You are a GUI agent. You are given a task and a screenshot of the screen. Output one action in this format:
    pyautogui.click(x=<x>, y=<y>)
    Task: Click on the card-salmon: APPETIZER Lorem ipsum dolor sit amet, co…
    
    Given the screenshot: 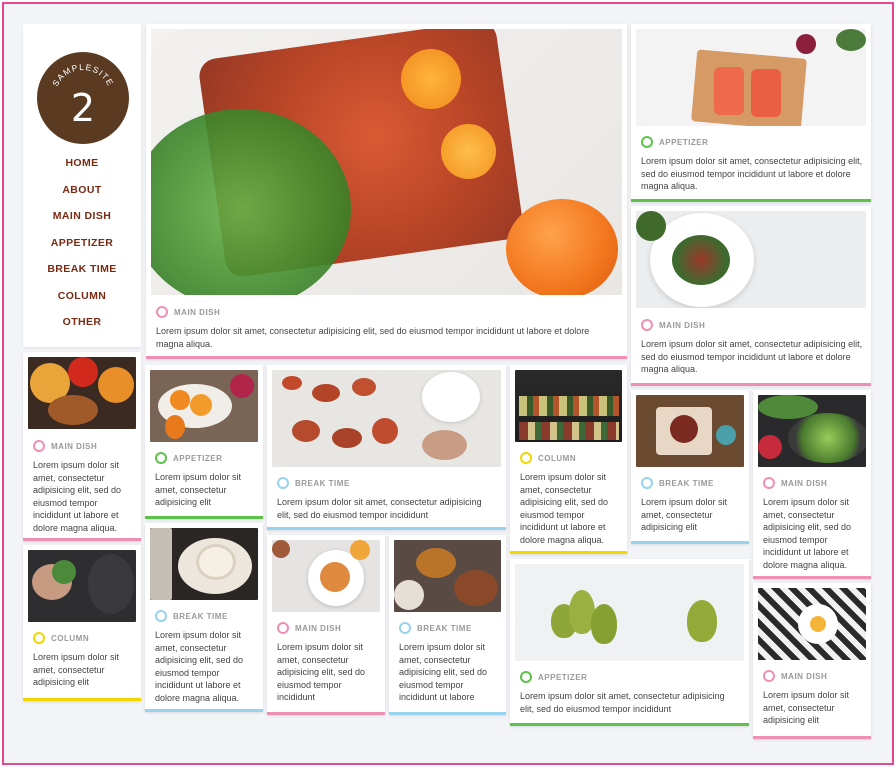 What is the action you would take?
    pyautogui.click(x=751, y=113)
    